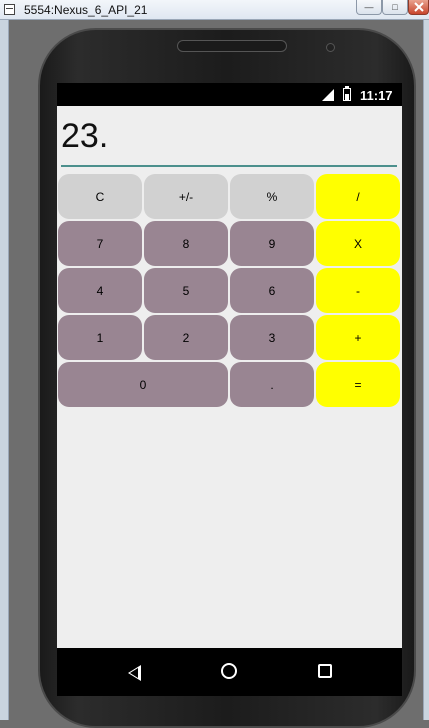  I want to click on window-border-left, so click(4, 370).